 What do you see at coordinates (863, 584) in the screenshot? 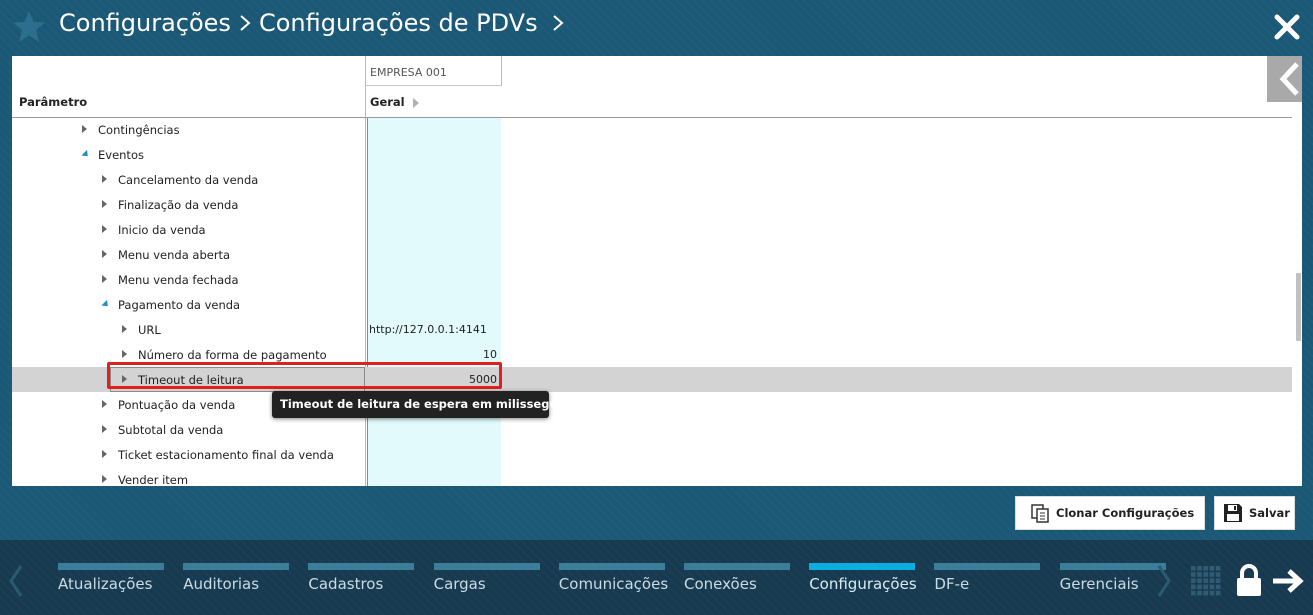
I see `nav-tab-label: Configurações` at bounding box center [863, 584].